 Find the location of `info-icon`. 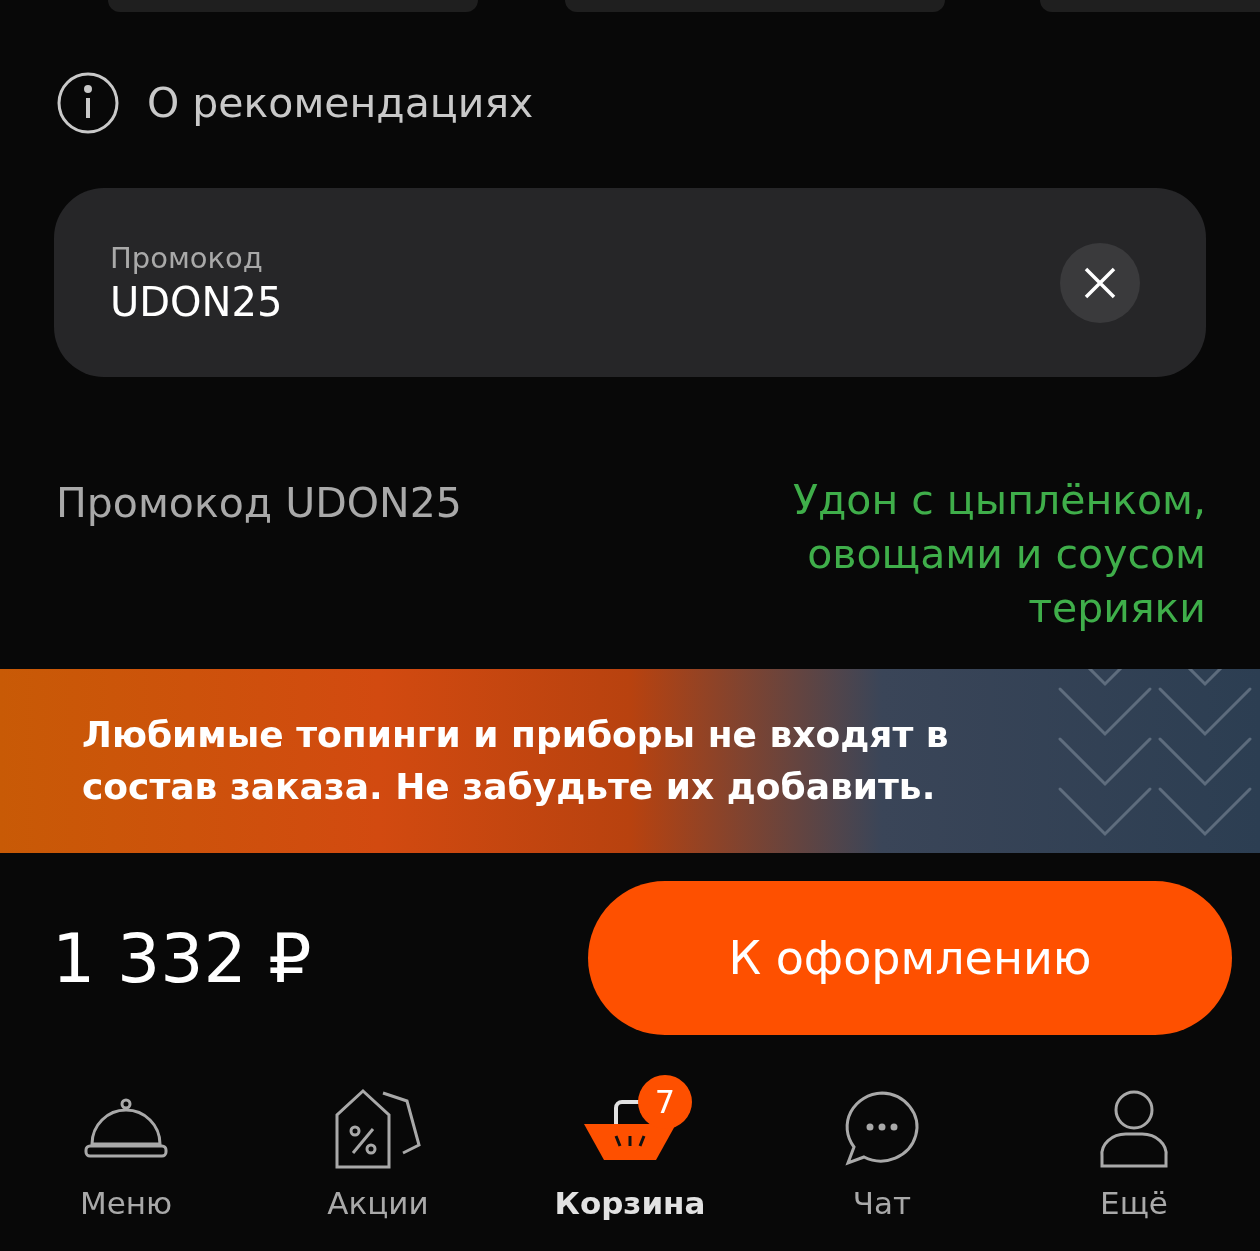

info-icon is located at coordinates (88, 103).